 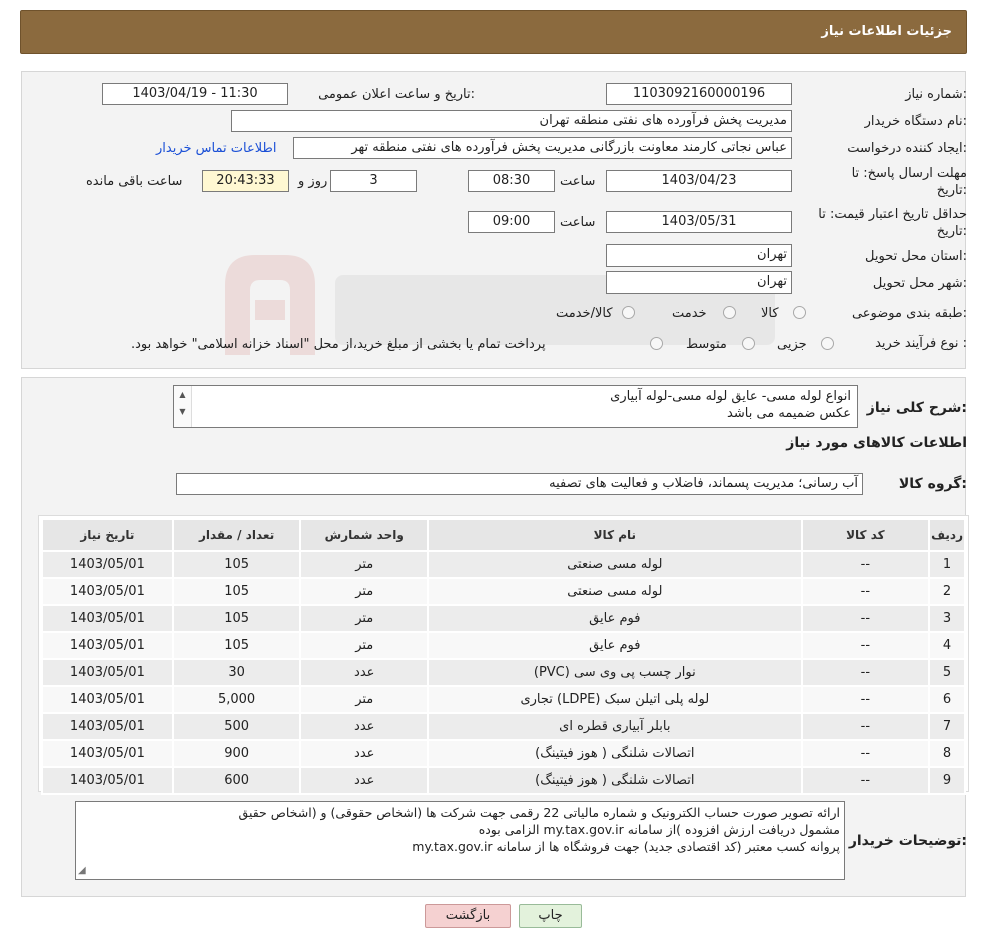 I want to click on province-field: تهران, so click(x=699, y=255).